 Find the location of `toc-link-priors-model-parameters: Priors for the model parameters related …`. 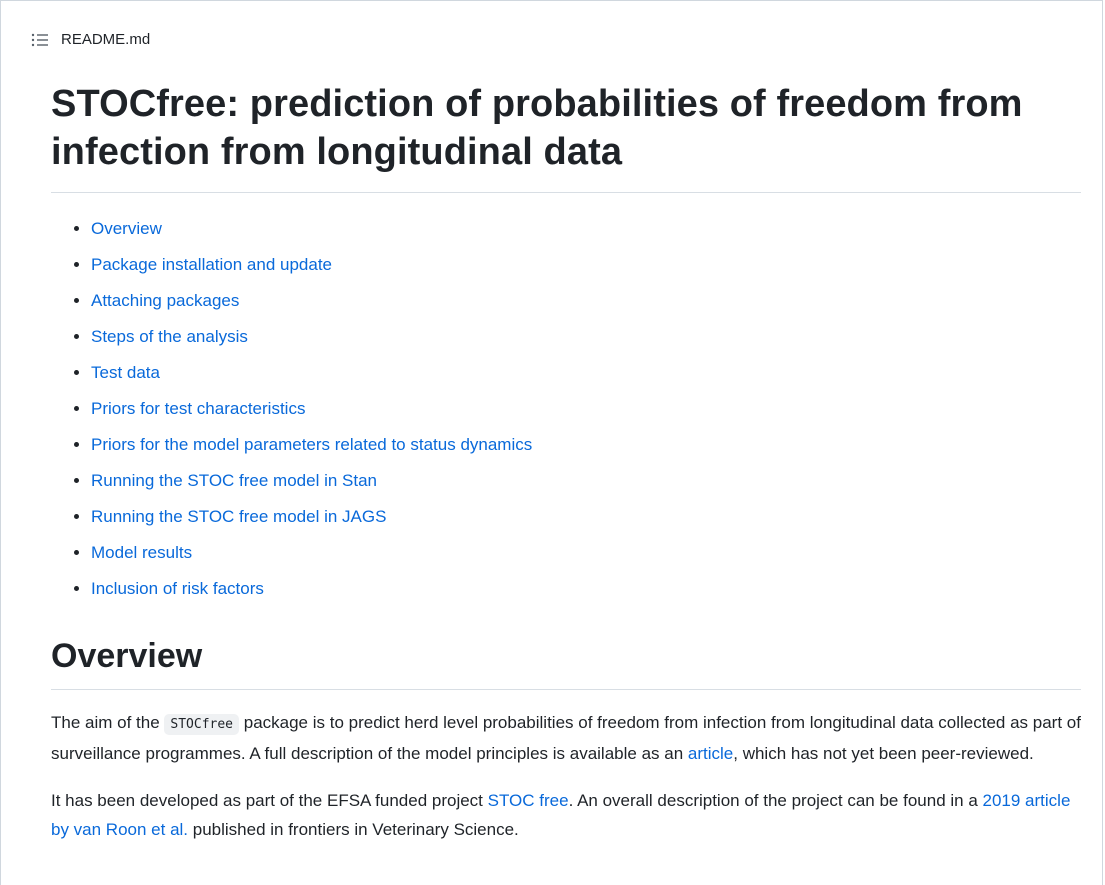

toc-link-priors-model-parameters: Priors for the model parameters related … is located at coordinates (311, 444).